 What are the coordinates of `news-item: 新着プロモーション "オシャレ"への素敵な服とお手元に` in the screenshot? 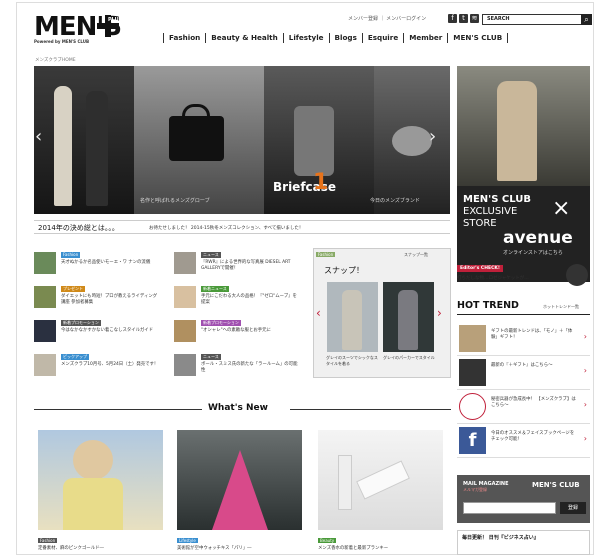 It's located at (239, 334).